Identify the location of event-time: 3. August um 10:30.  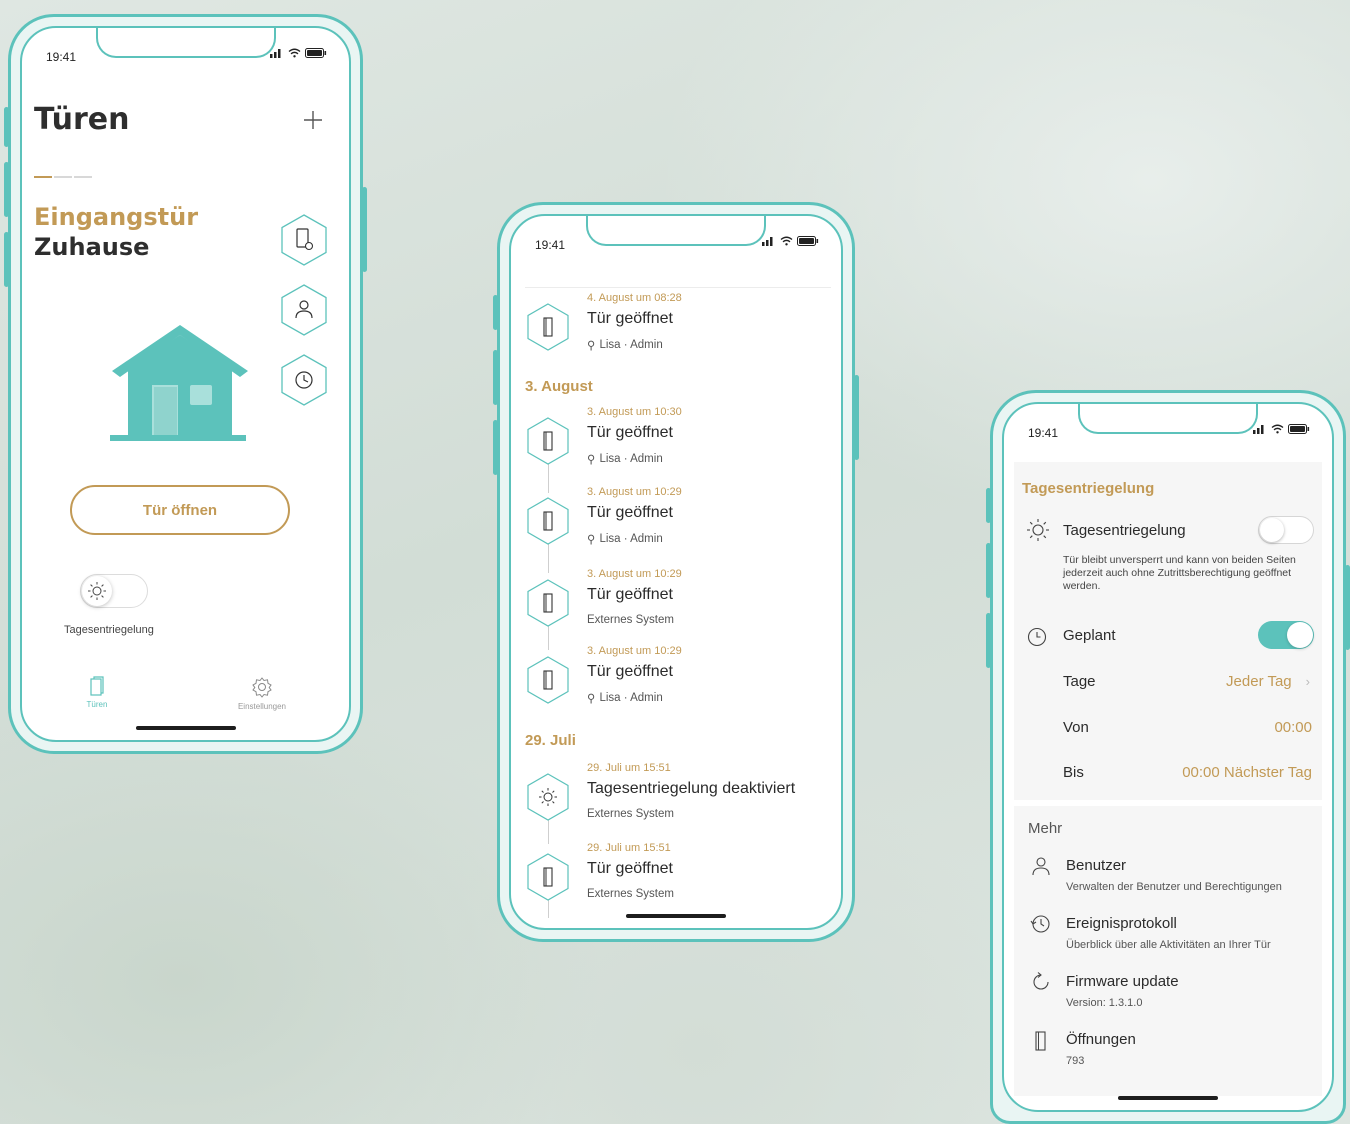
(634, 412).